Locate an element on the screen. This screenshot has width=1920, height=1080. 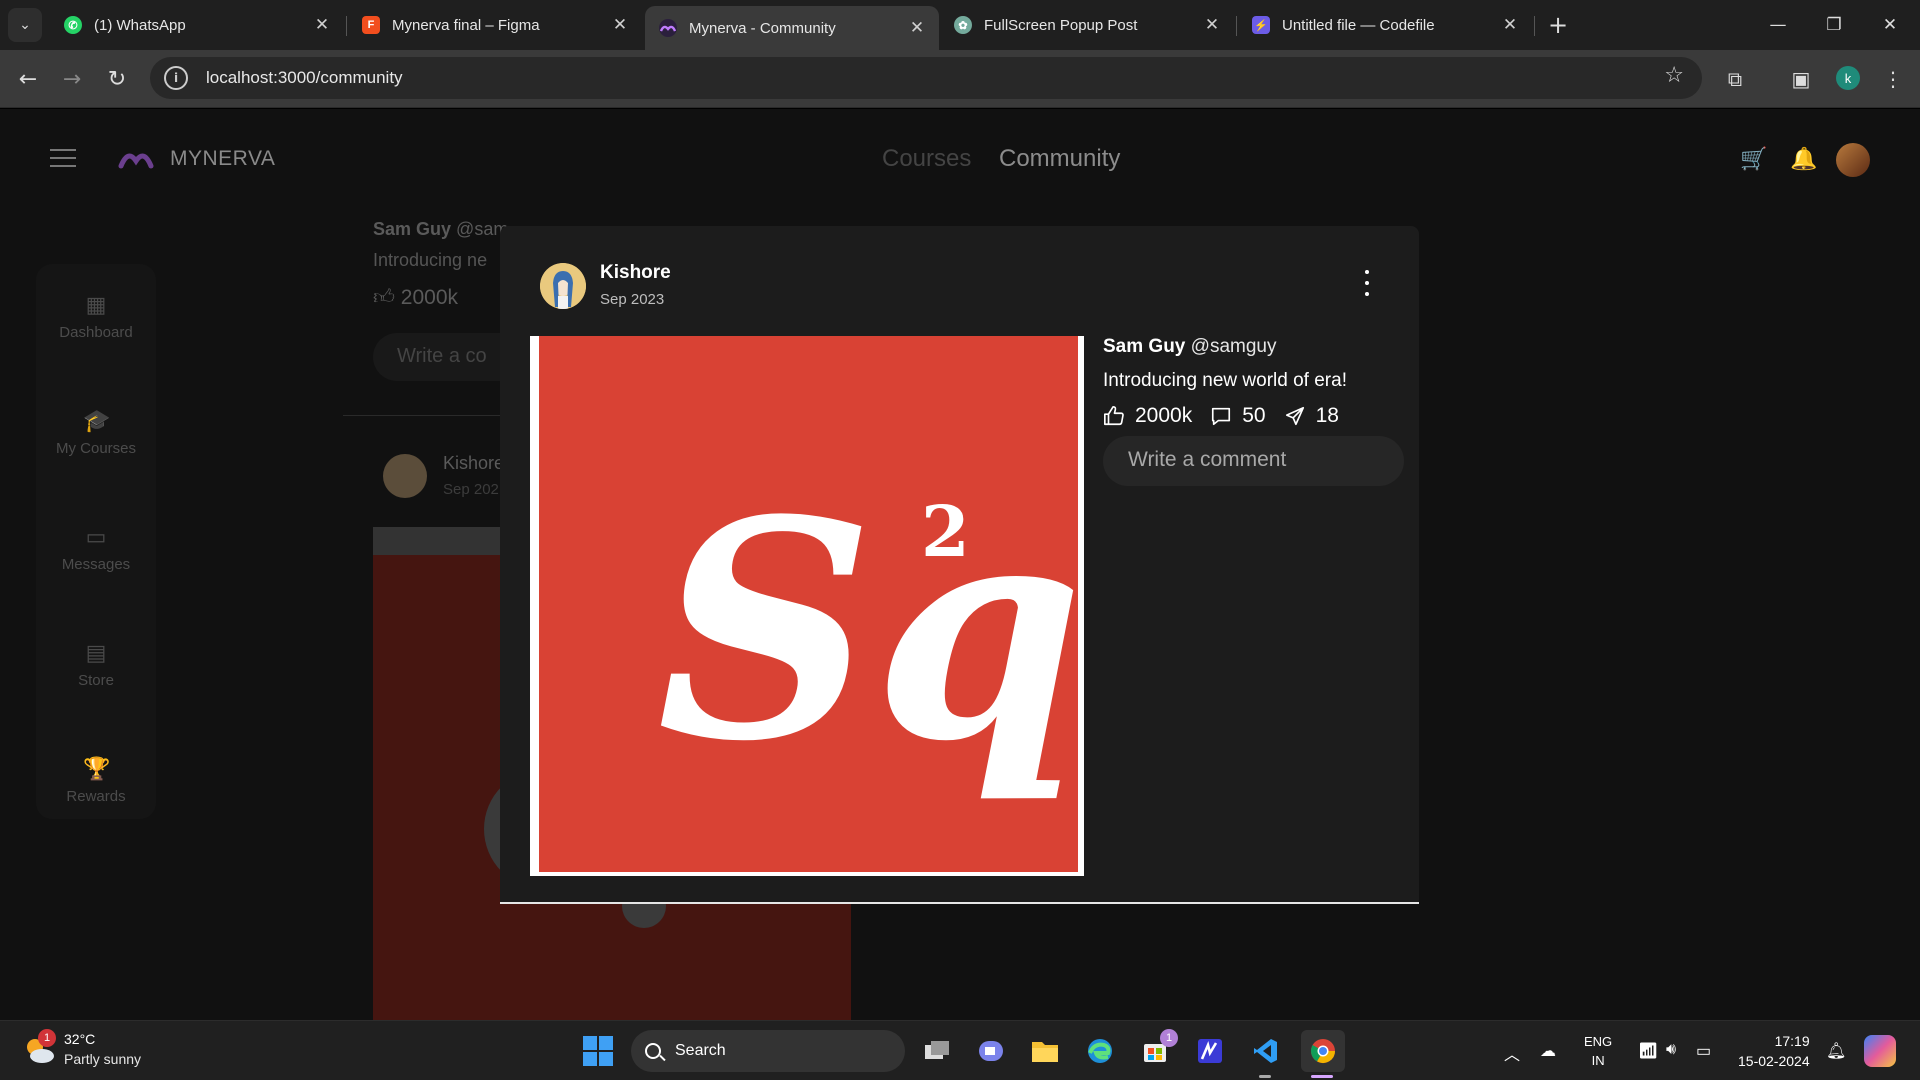
tab-mynerva-community: Mynerva - Community ✕ is located at coordinates (792, 28).